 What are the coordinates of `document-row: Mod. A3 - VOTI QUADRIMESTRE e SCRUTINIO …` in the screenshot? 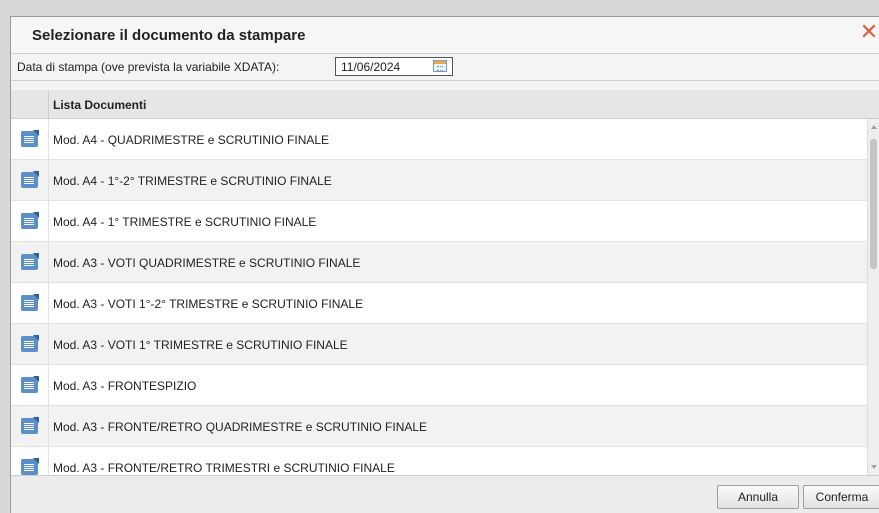 It's located at (439, 262).